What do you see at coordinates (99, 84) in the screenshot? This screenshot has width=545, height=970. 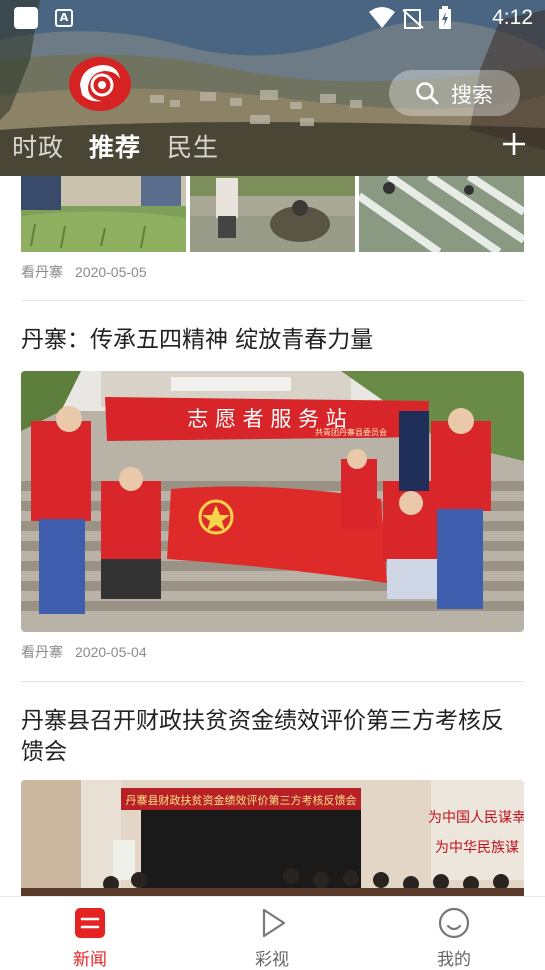 I see `red-swirl-logo-icon` at bounding box center [99, 84].